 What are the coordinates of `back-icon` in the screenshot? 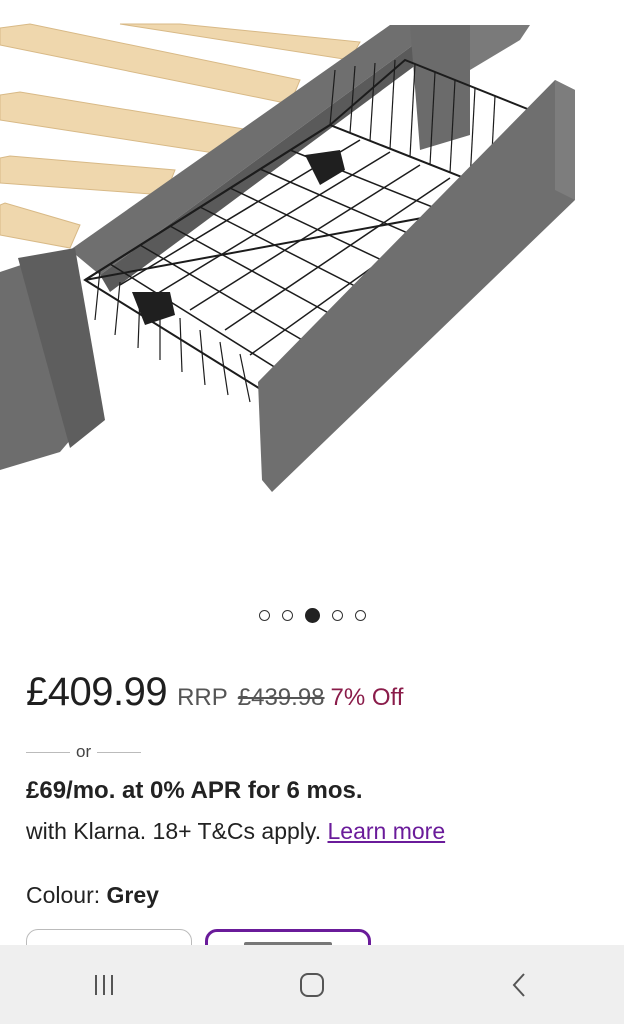 It's located at (518, 984).